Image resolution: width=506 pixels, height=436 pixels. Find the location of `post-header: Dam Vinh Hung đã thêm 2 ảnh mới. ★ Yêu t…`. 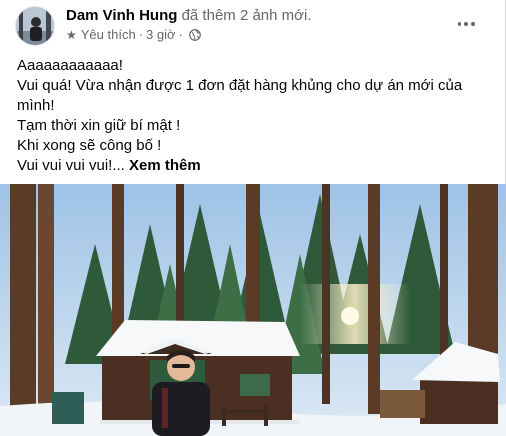

post-header: Dam Vinh Hung đã thêm 2 ảnh mới. ★ Yêu t… is located at coordinates (253, 23).